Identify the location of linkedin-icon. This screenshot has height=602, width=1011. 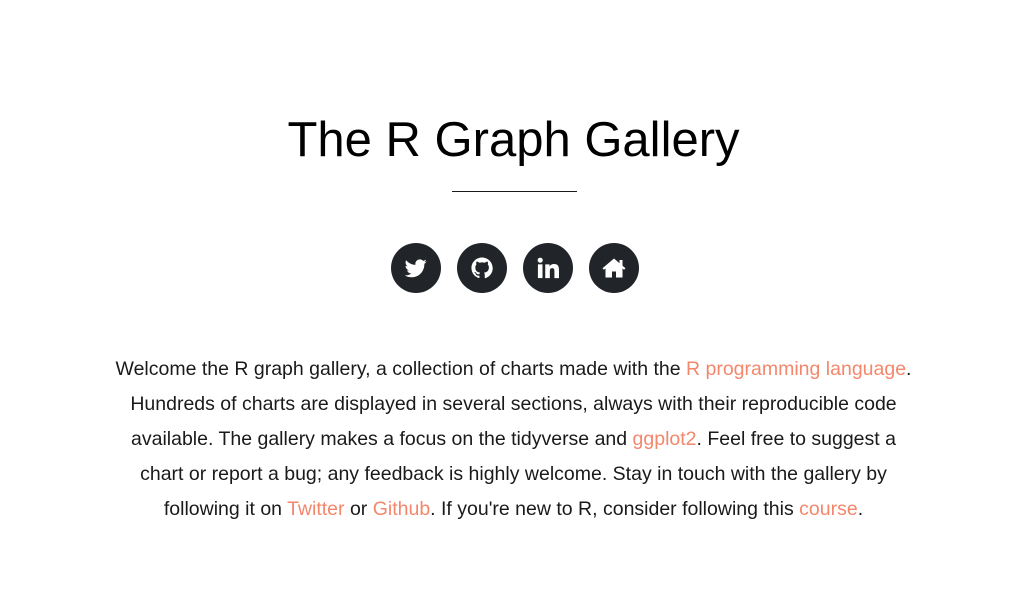
(548, 268).